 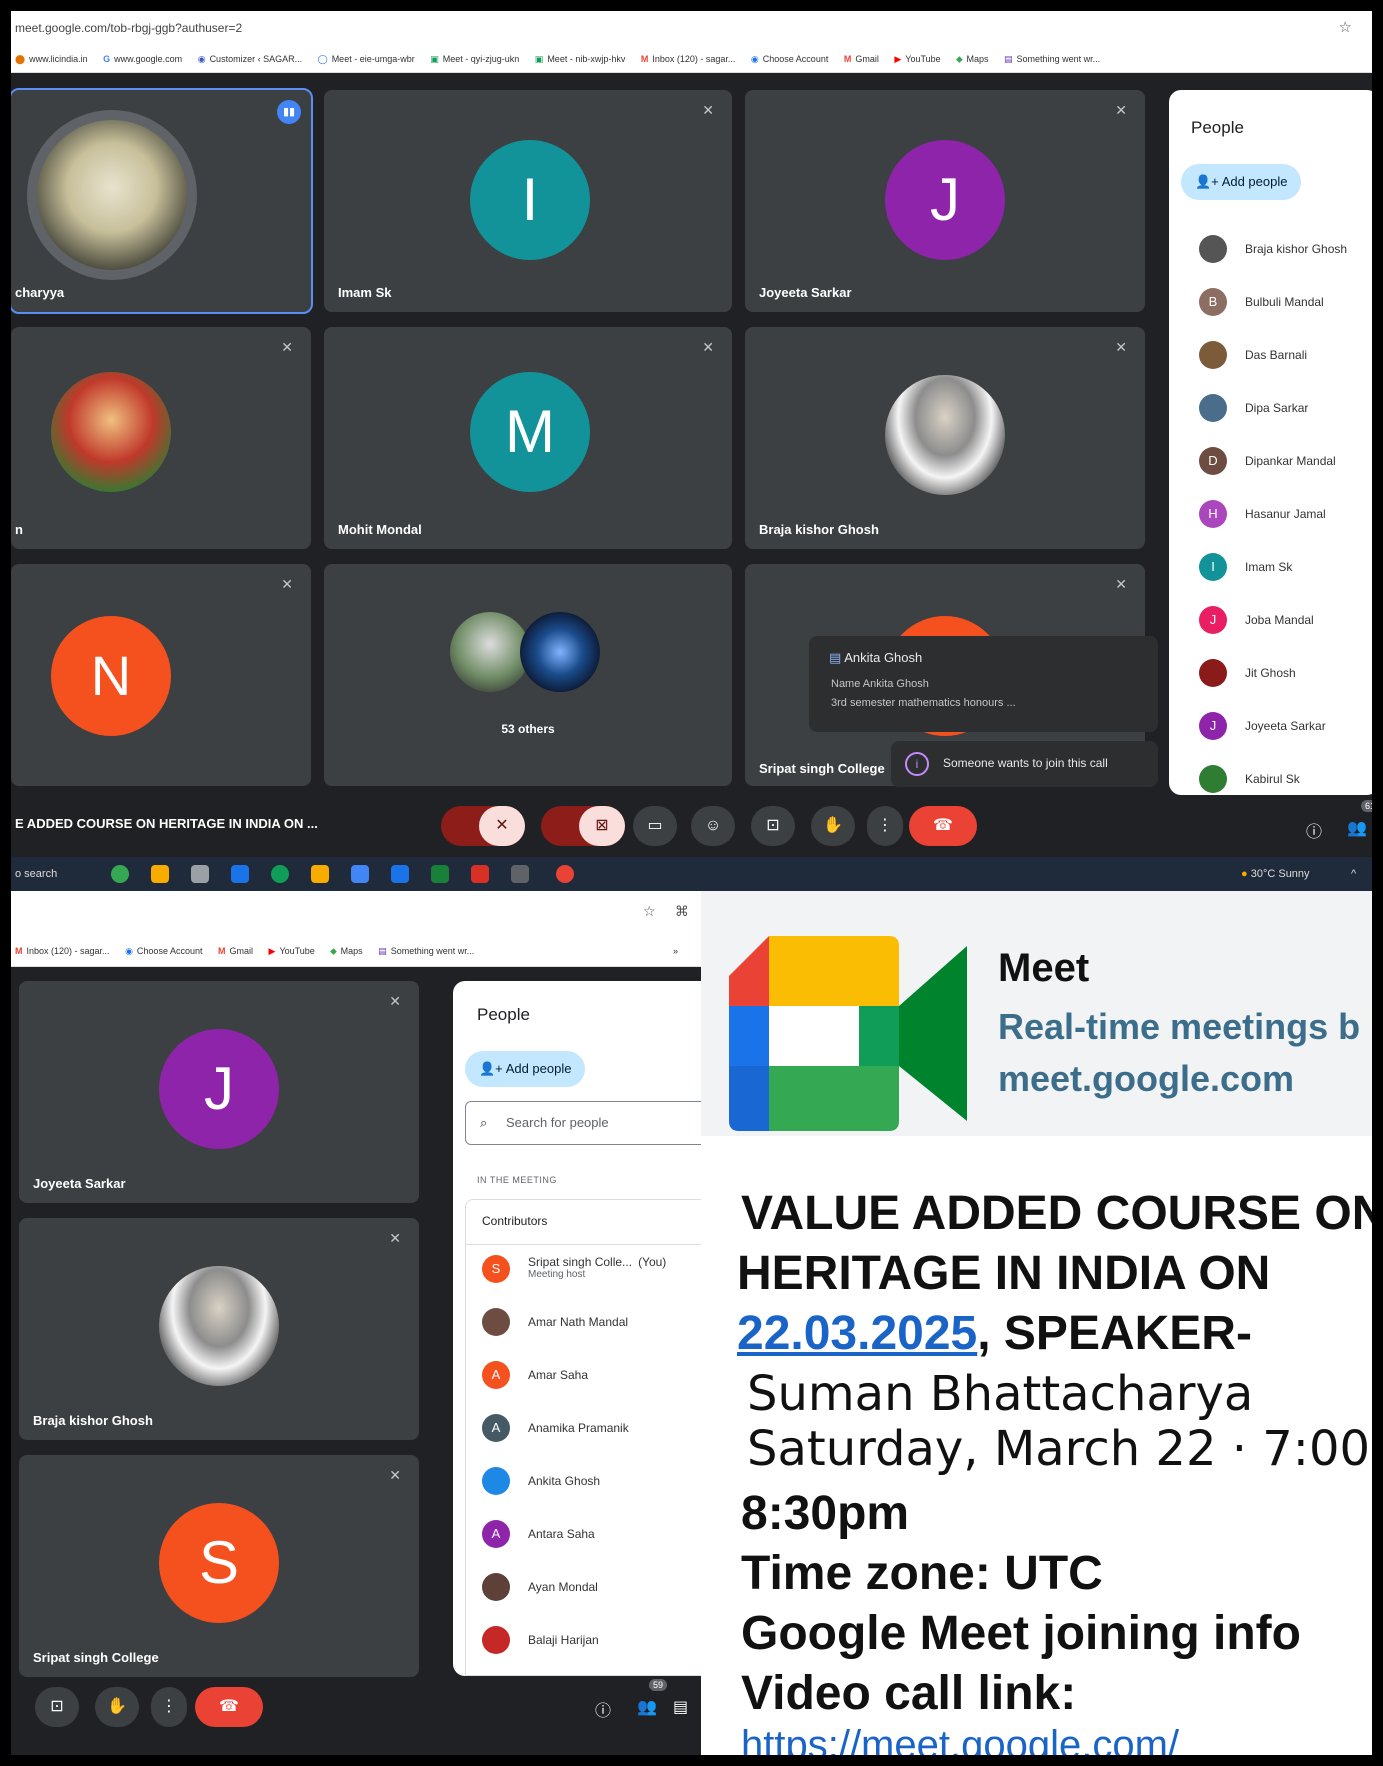 What do you see at coordinates (1285, 303) in the screenshot?
I see `participant-row: B Bulbuli Mandal` at bounding box center [1285, 303].